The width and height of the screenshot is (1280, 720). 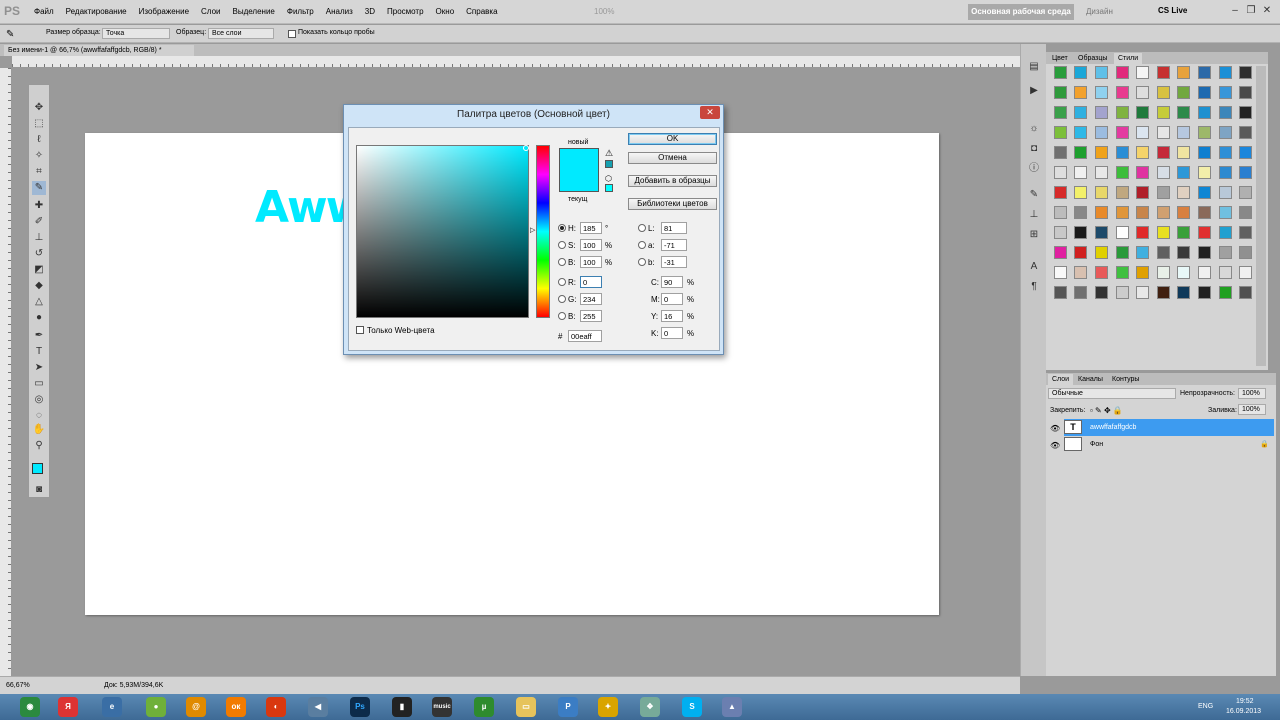 I want to click on odnoklassniki-icon: ок, so click(x=236, y=707).